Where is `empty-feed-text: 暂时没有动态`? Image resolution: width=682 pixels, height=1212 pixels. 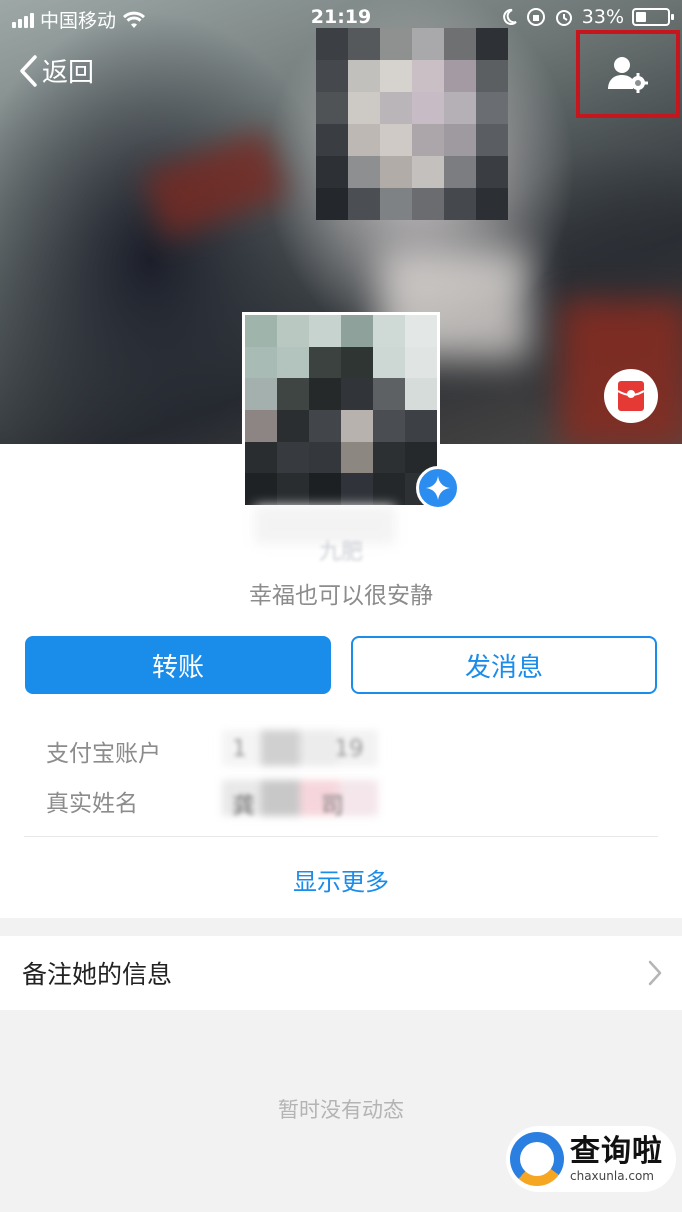 empty-feed-text: 暂时没有动态 is located at coordinates (341, 1110).